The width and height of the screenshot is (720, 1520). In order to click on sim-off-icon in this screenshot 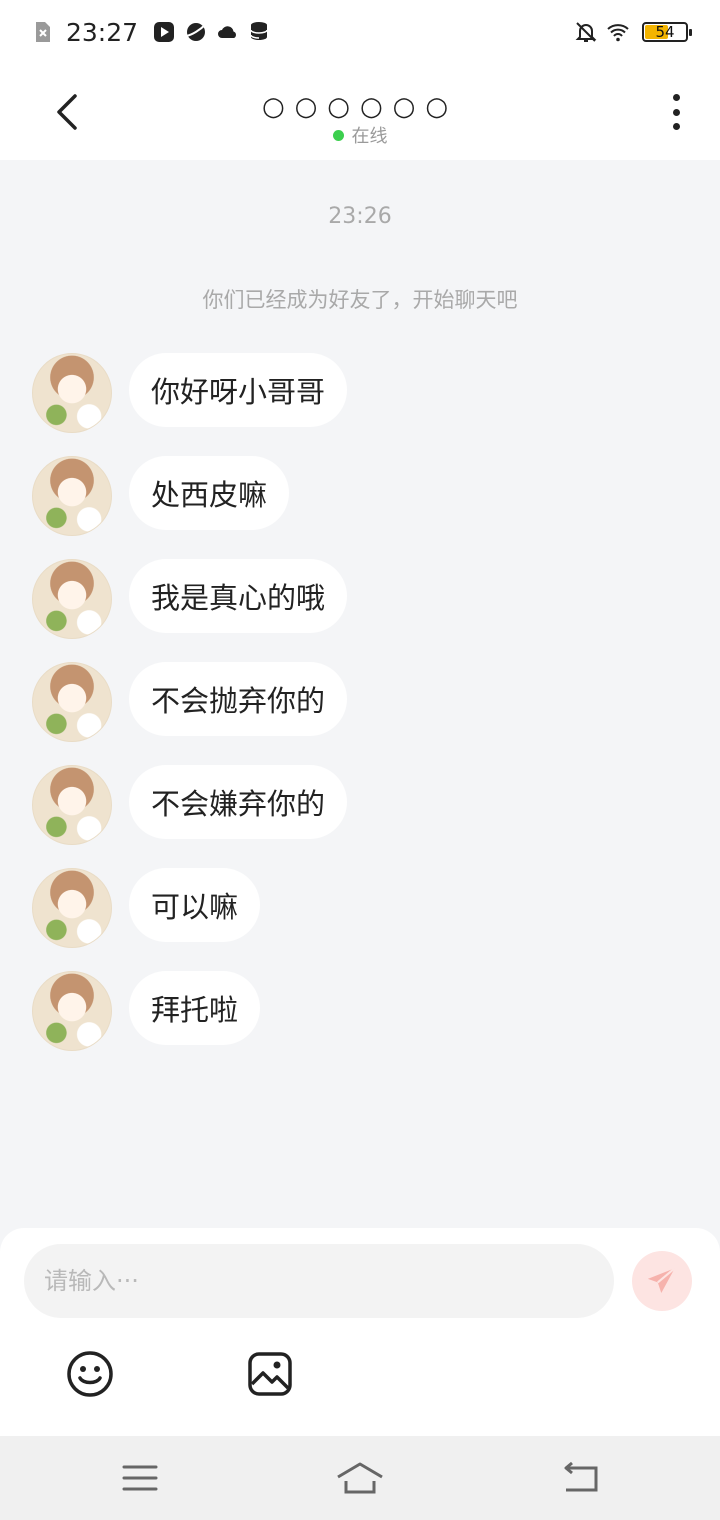, I will do `click(43, 32)`.